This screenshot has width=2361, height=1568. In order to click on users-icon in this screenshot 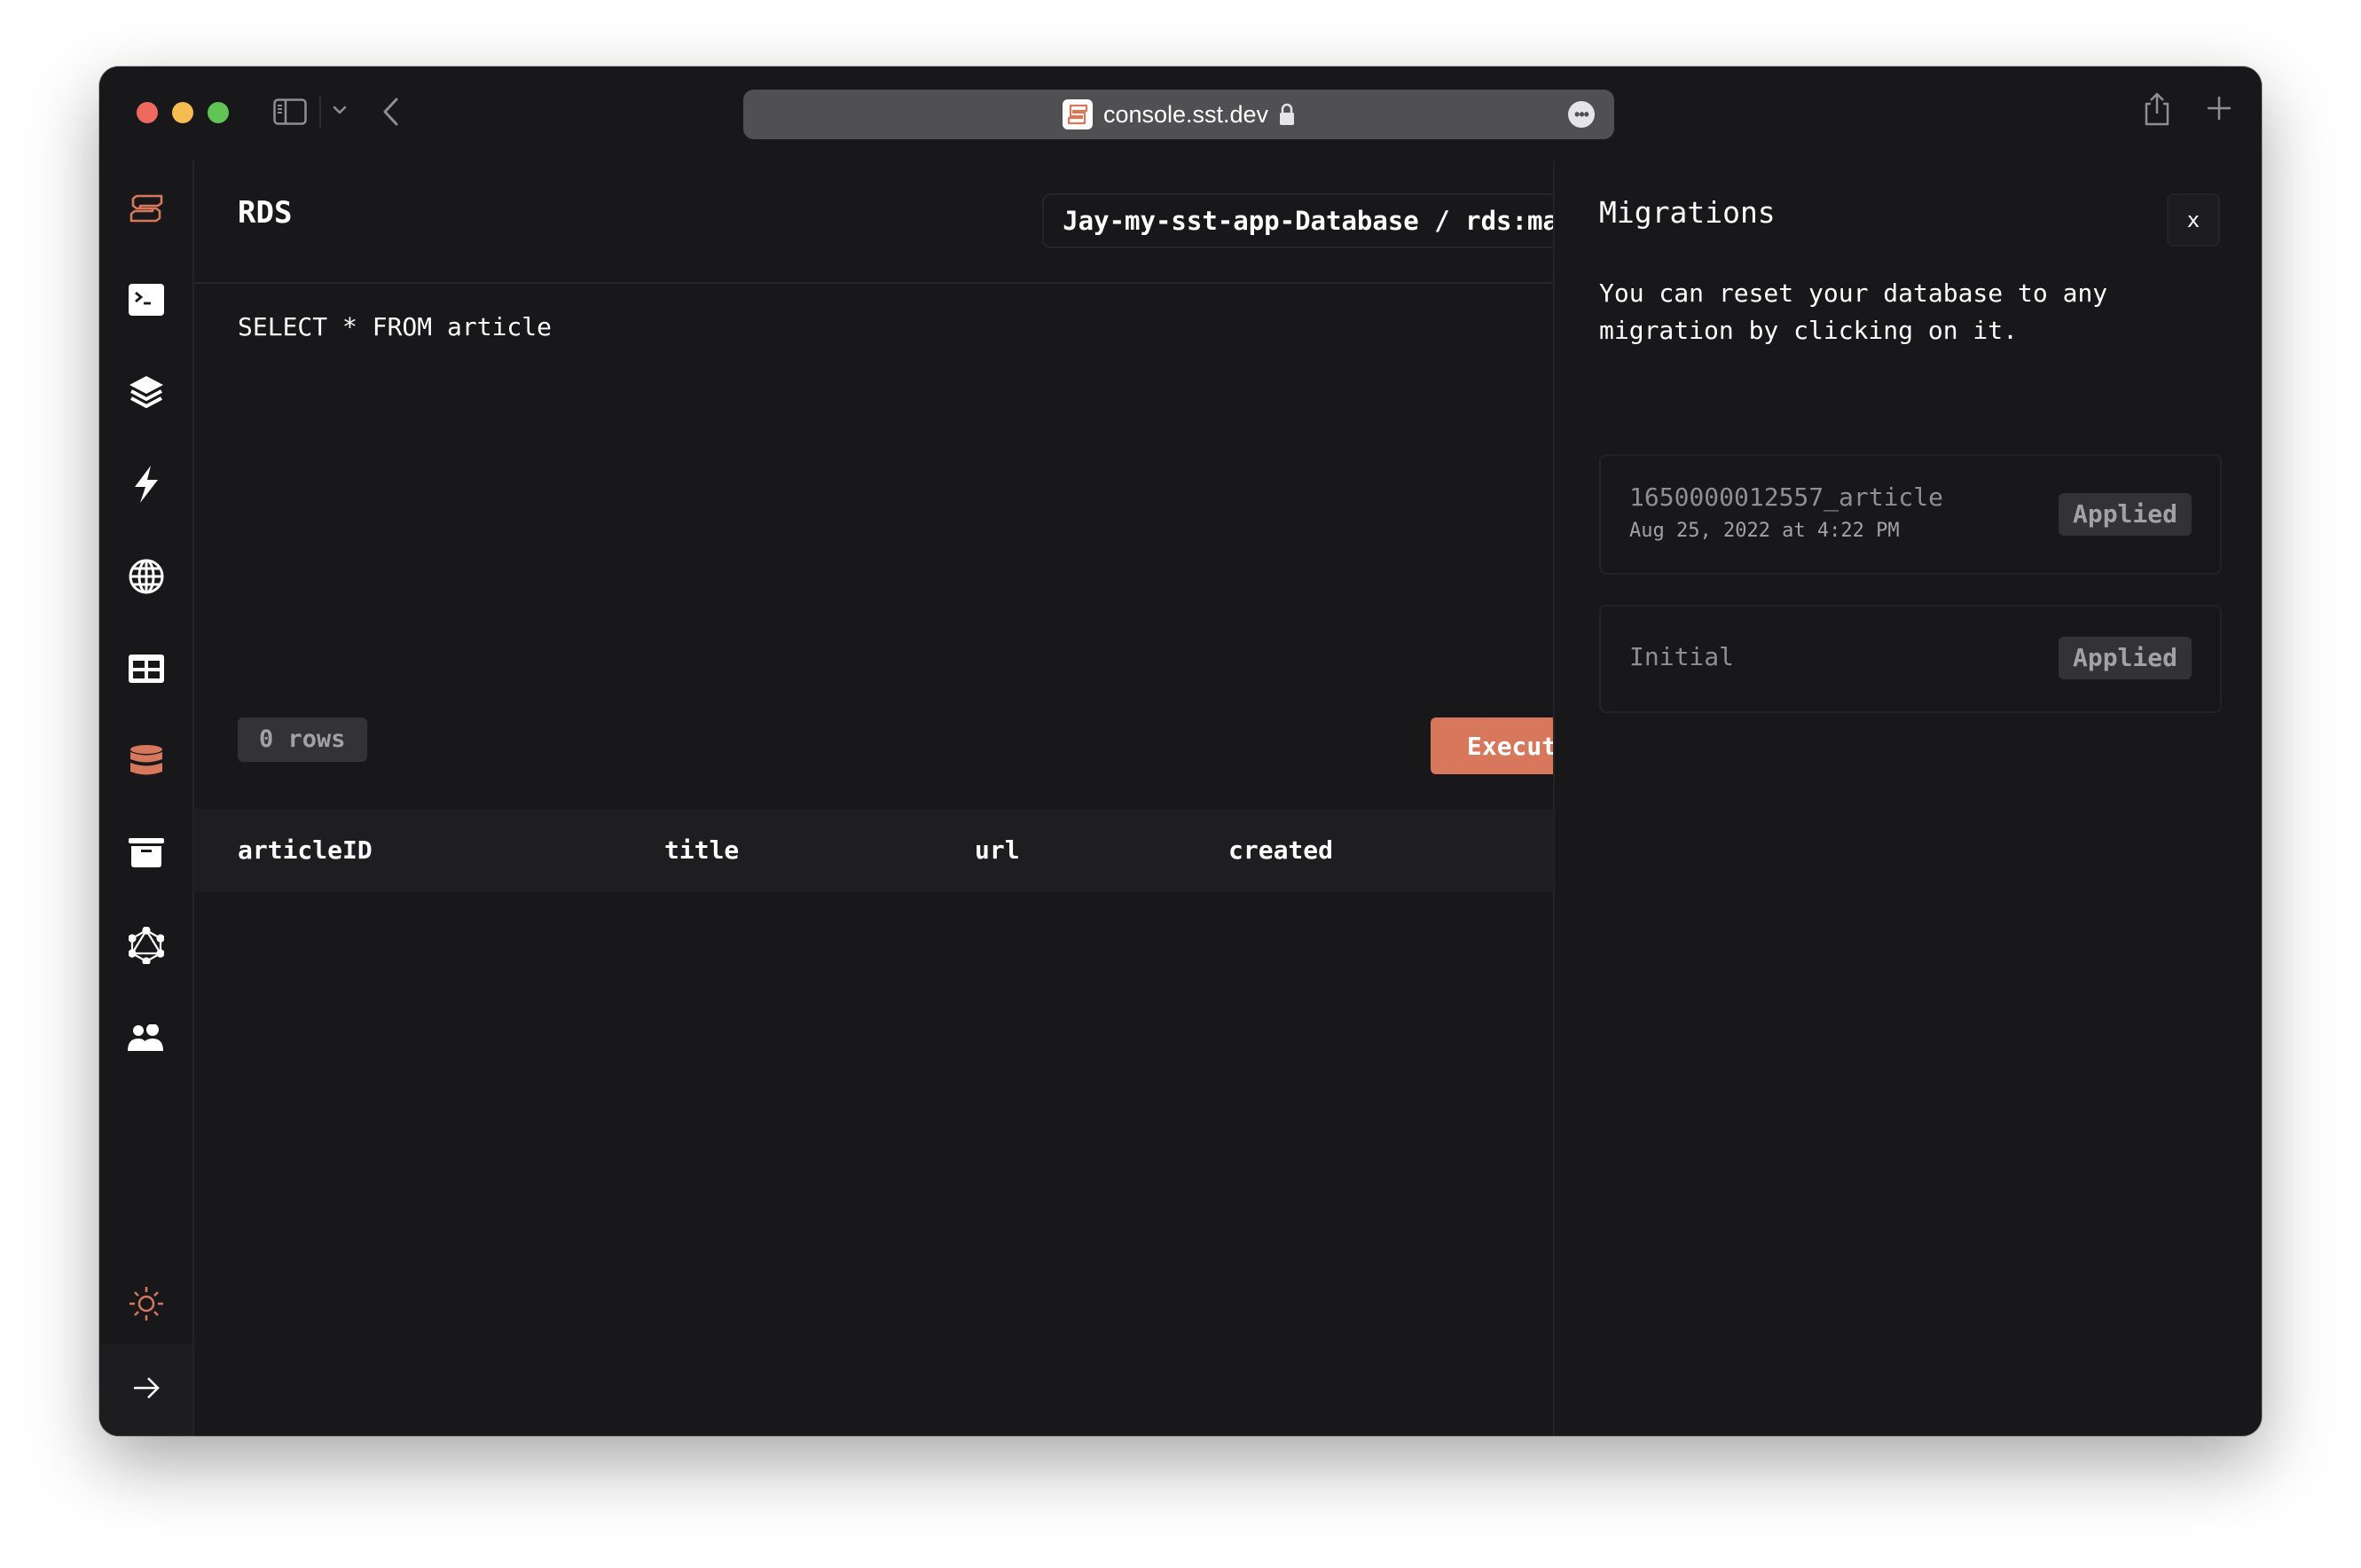, I will do `click(146, 1037)`.